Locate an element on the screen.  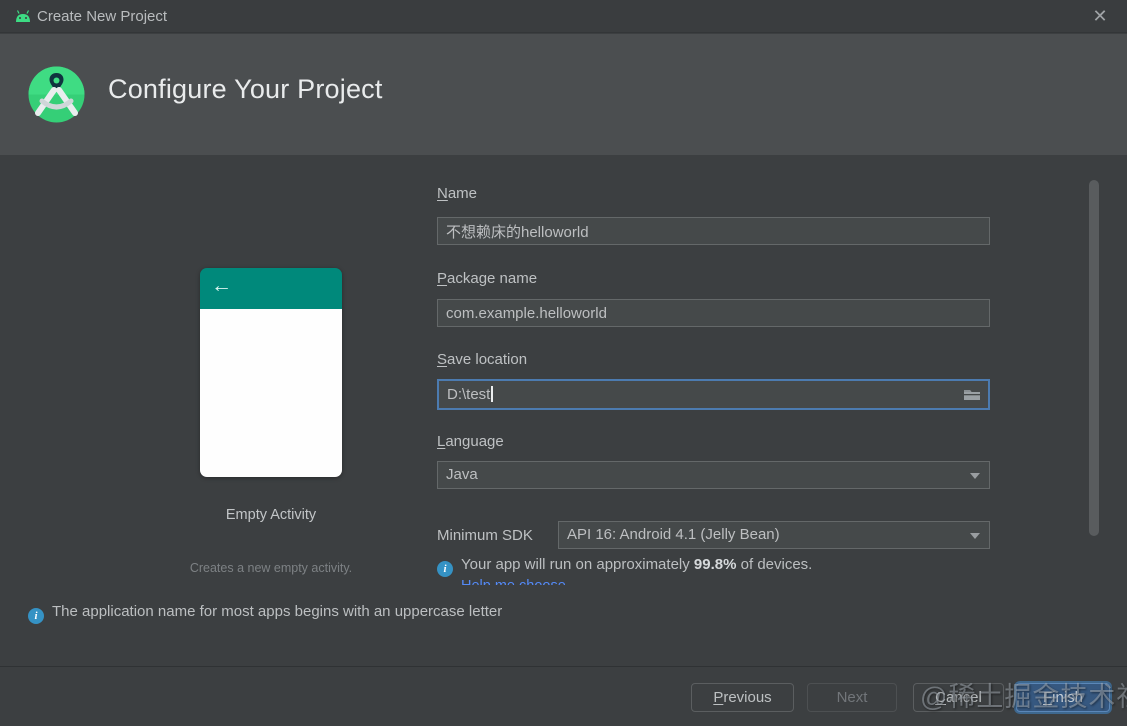
button-bar: Previous Next Cancel Finish @稀土掘金技术社区 is located at coordinates (563, 696).